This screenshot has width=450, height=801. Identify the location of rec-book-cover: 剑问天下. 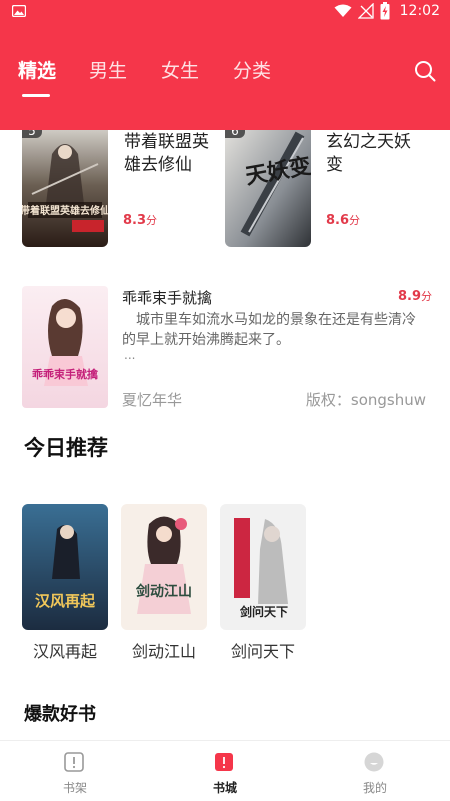
(263, 567).